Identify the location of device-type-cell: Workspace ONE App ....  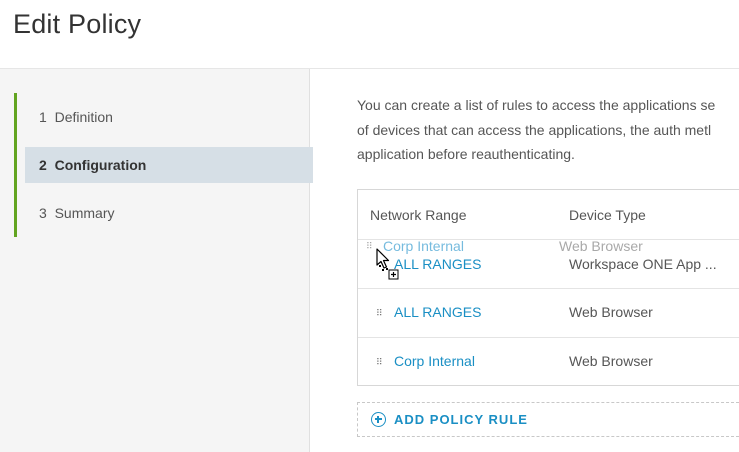
(643, 264).